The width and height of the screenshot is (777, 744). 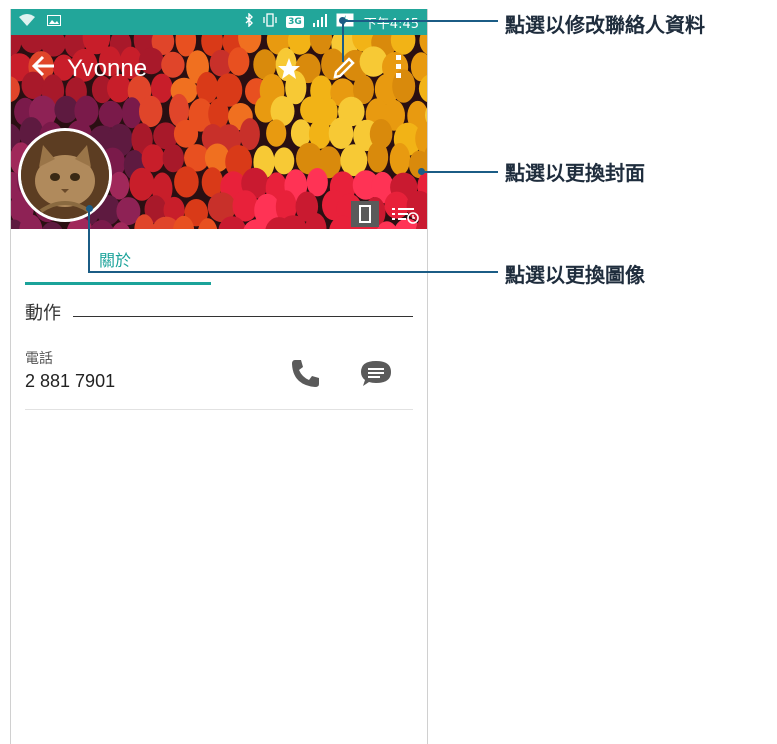 What do you see at coordinates (219, 22) in the screenshot?
I see `status-bar: 3G 下午4:45` at bounding box center [219, 22].